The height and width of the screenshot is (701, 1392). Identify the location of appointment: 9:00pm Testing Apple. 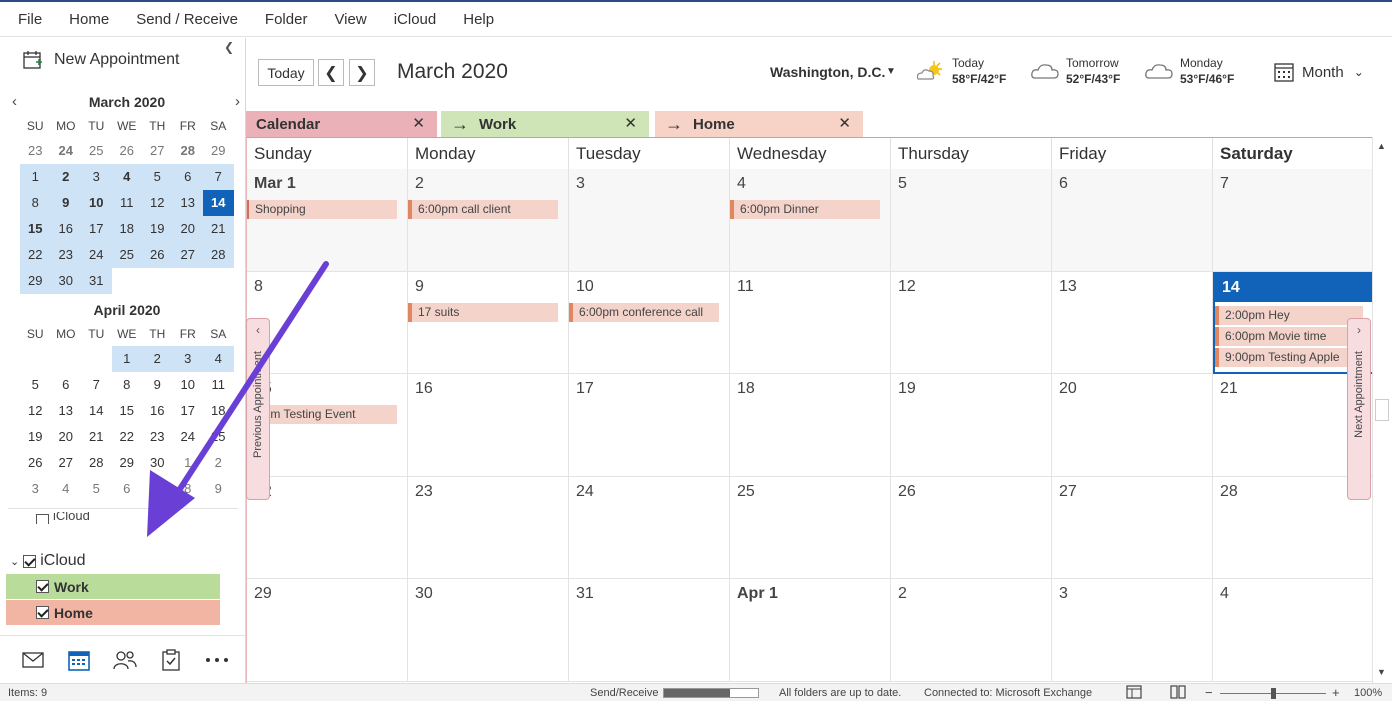
(1289, 357).